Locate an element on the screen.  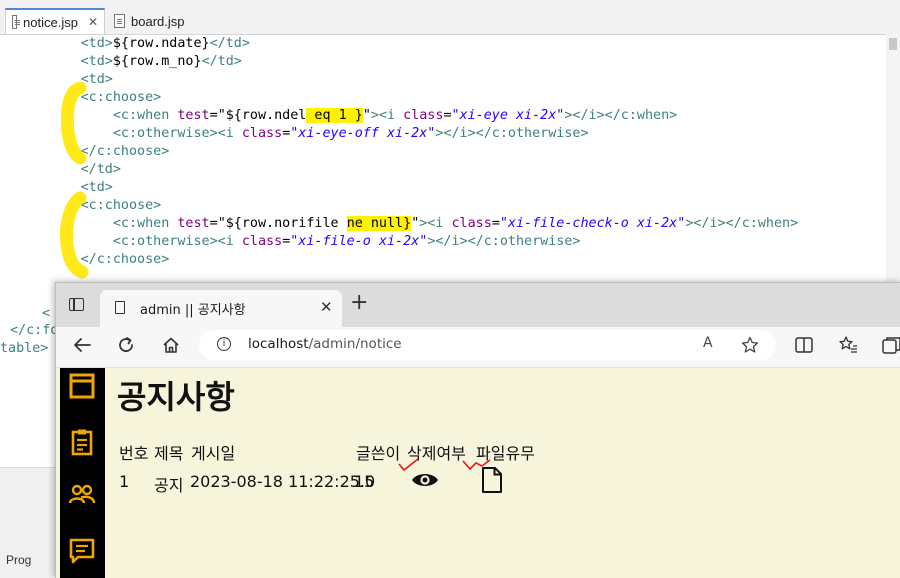
file-icon is located at coordinates (492, 480).